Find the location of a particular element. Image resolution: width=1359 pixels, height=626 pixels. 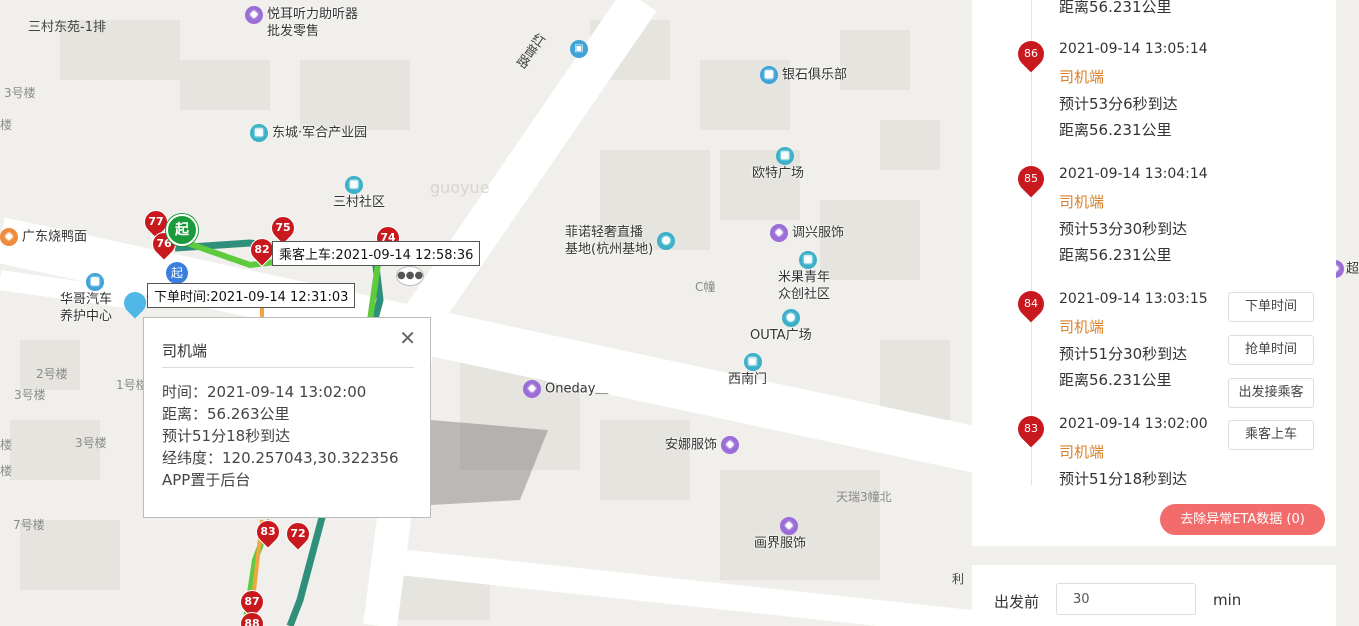

depart-pickup-button: 出发接乘客 is located at coordinates (1271, 393).